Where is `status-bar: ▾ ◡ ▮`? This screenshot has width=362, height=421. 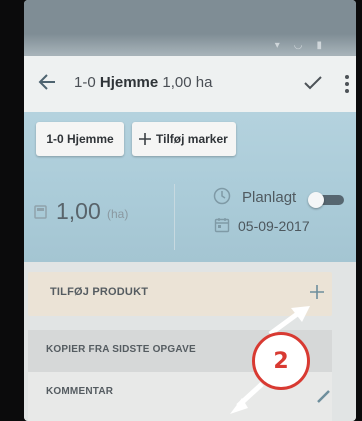
status-bar: ▾ ◡ ▮ is located at coordinates (190, 28).